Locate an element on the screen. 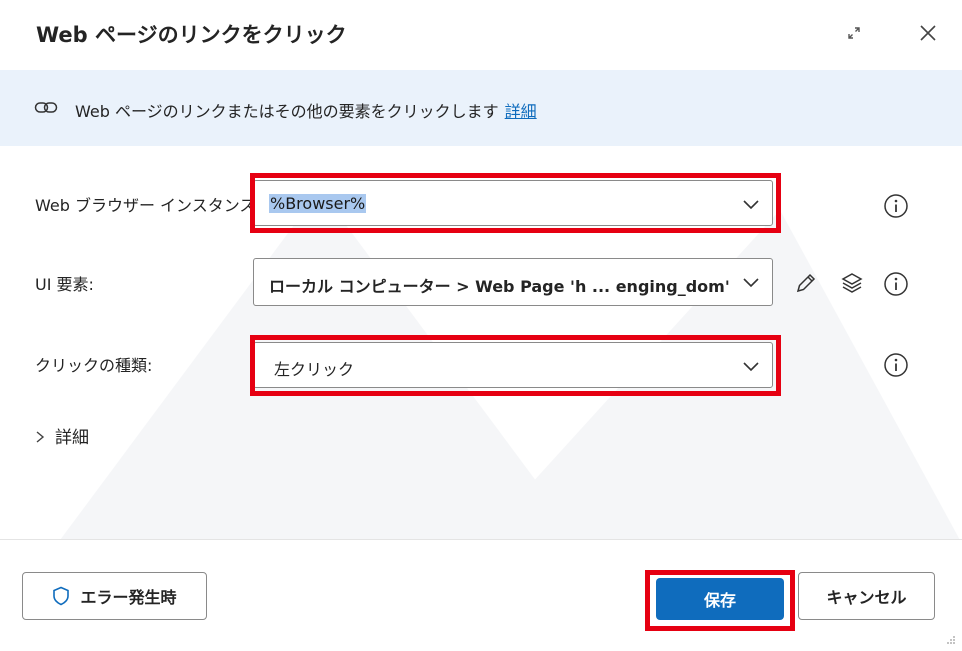  save-label: 保存 is located at coordinates (719, 600).